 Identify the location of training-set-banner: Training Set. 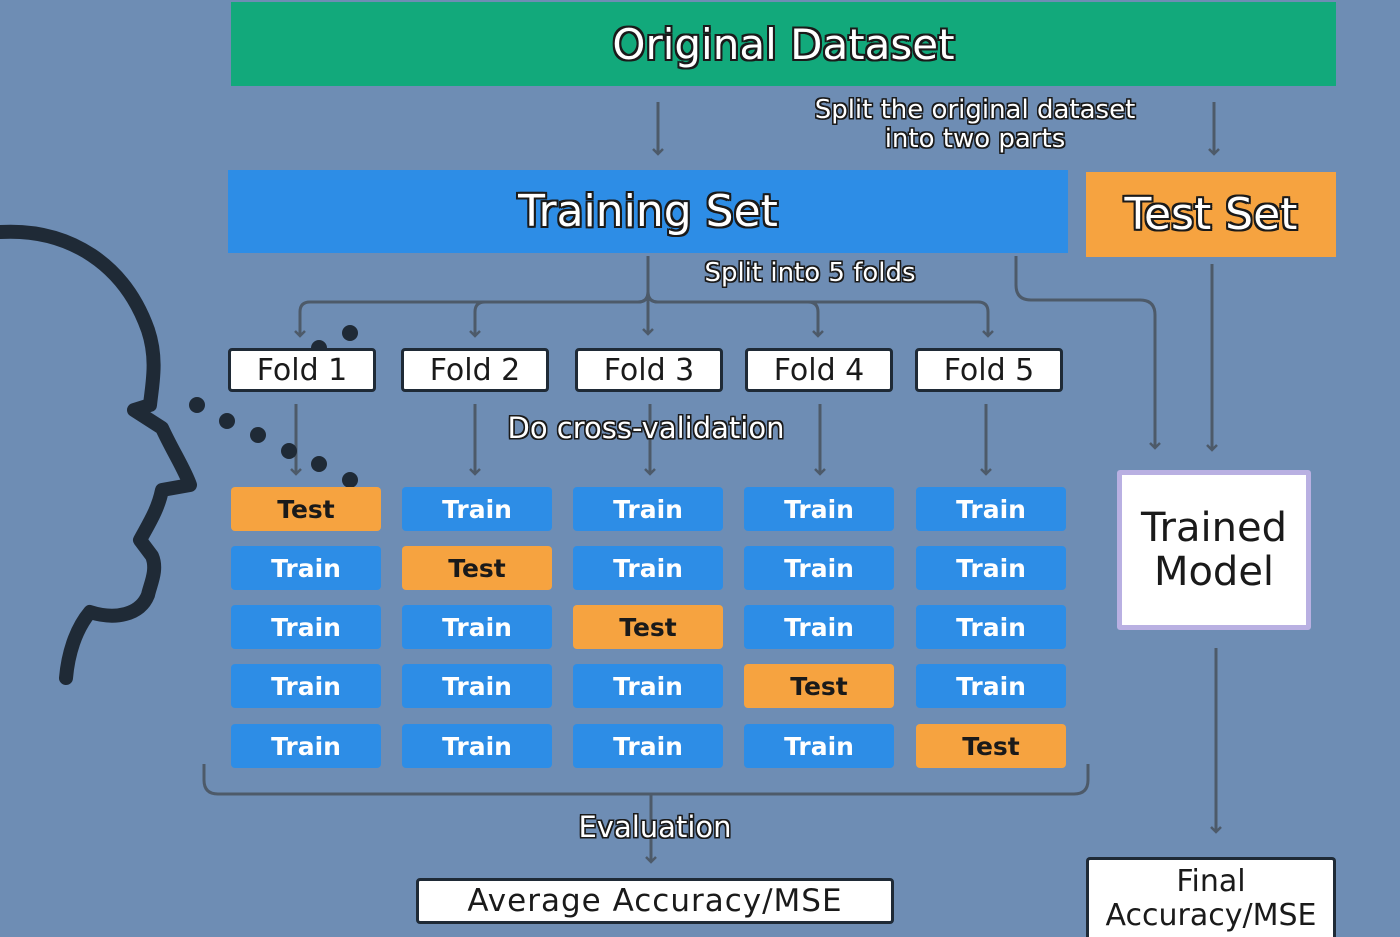
(648, 211).